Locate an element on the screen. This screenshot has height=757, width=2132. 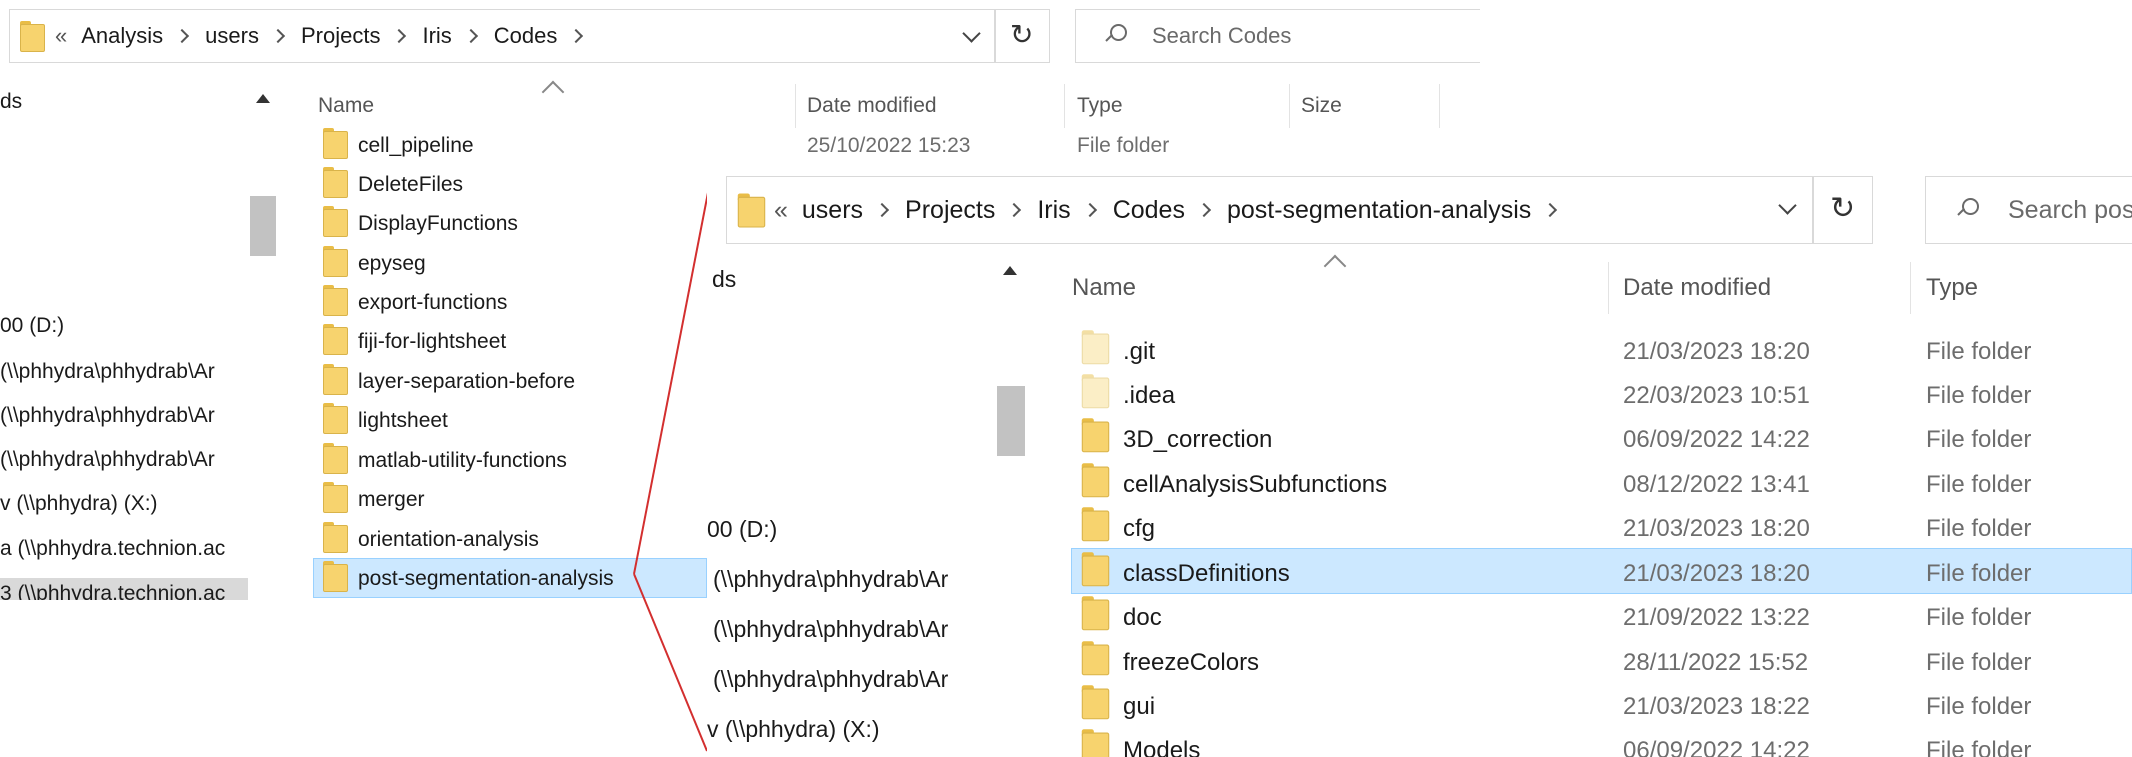
file-name: Models is located at coordinates (1161, 747).